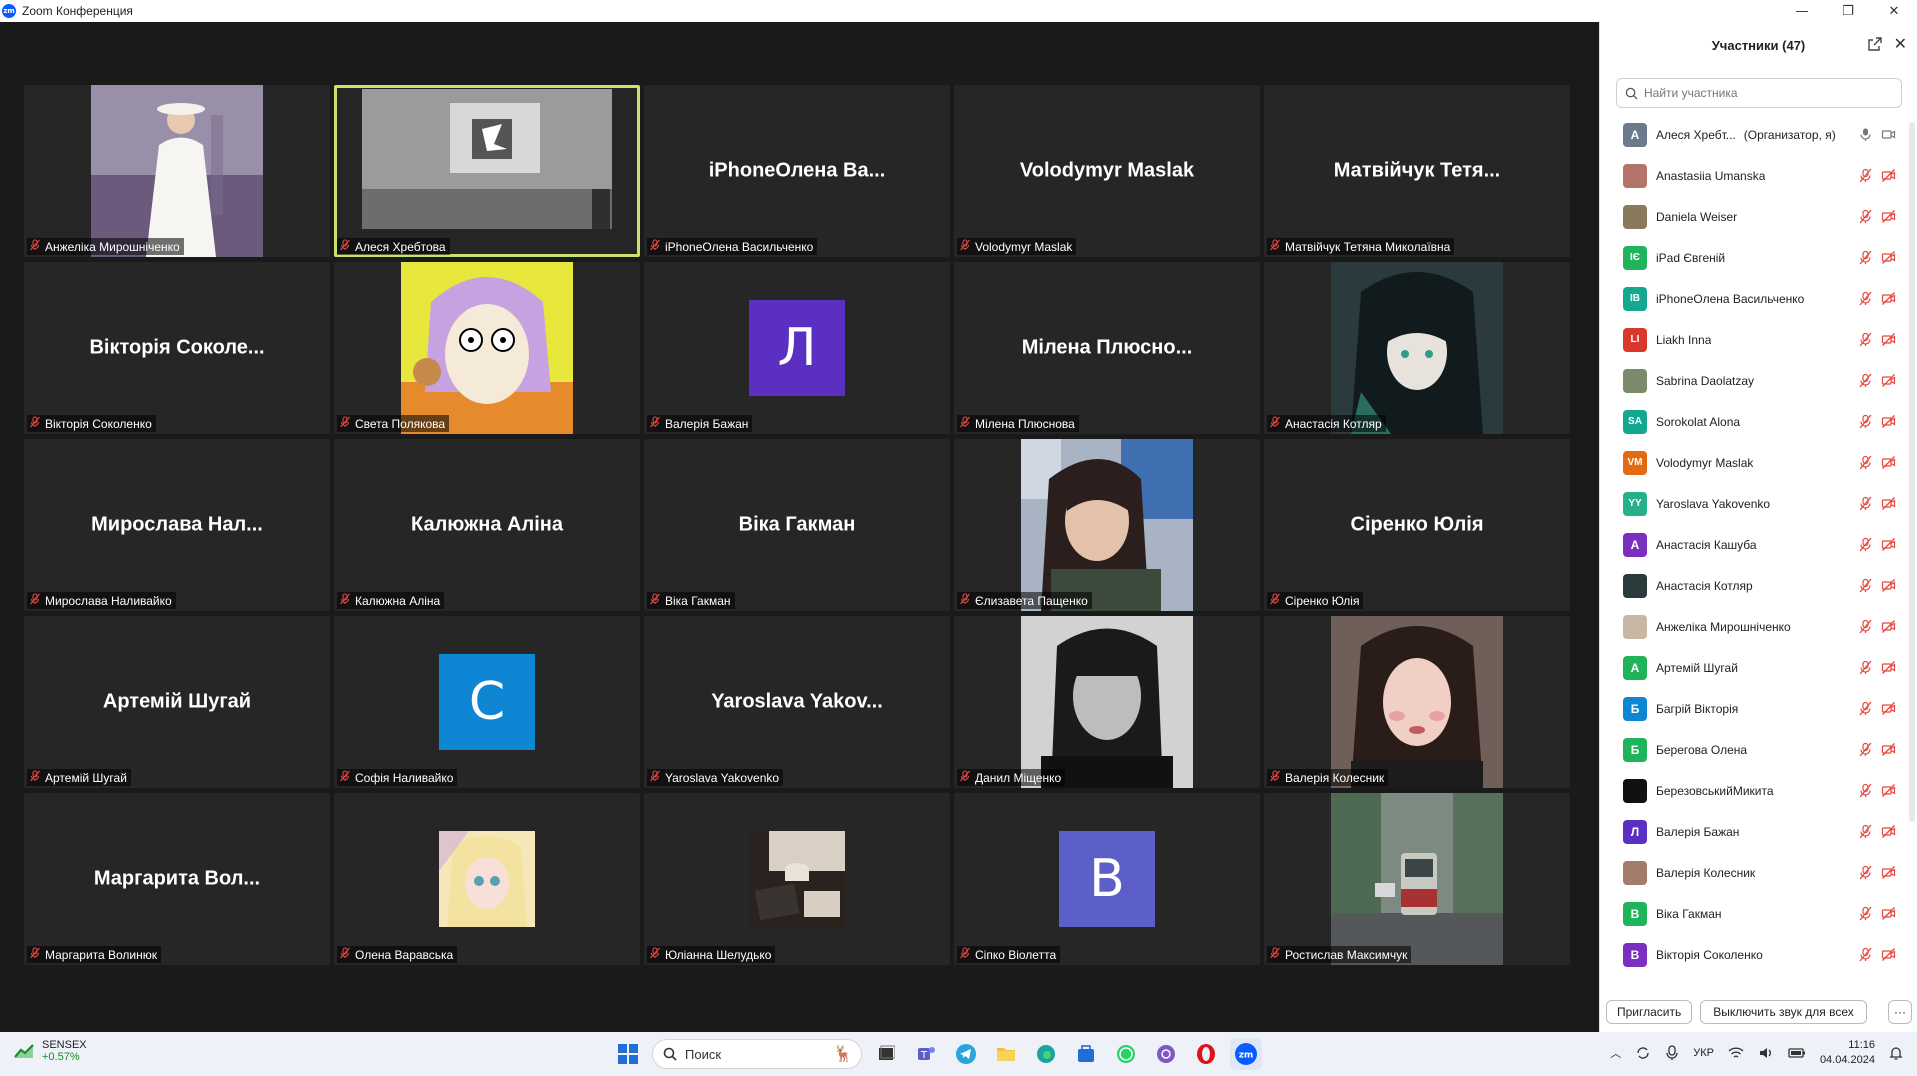 The height and width of the screenshot is (1076, 1917). What do you see at coordinates (1758, 749) in the screenshot?
I see `participant-row: Б Берегова Олена` at bounding box center [1758, 749].